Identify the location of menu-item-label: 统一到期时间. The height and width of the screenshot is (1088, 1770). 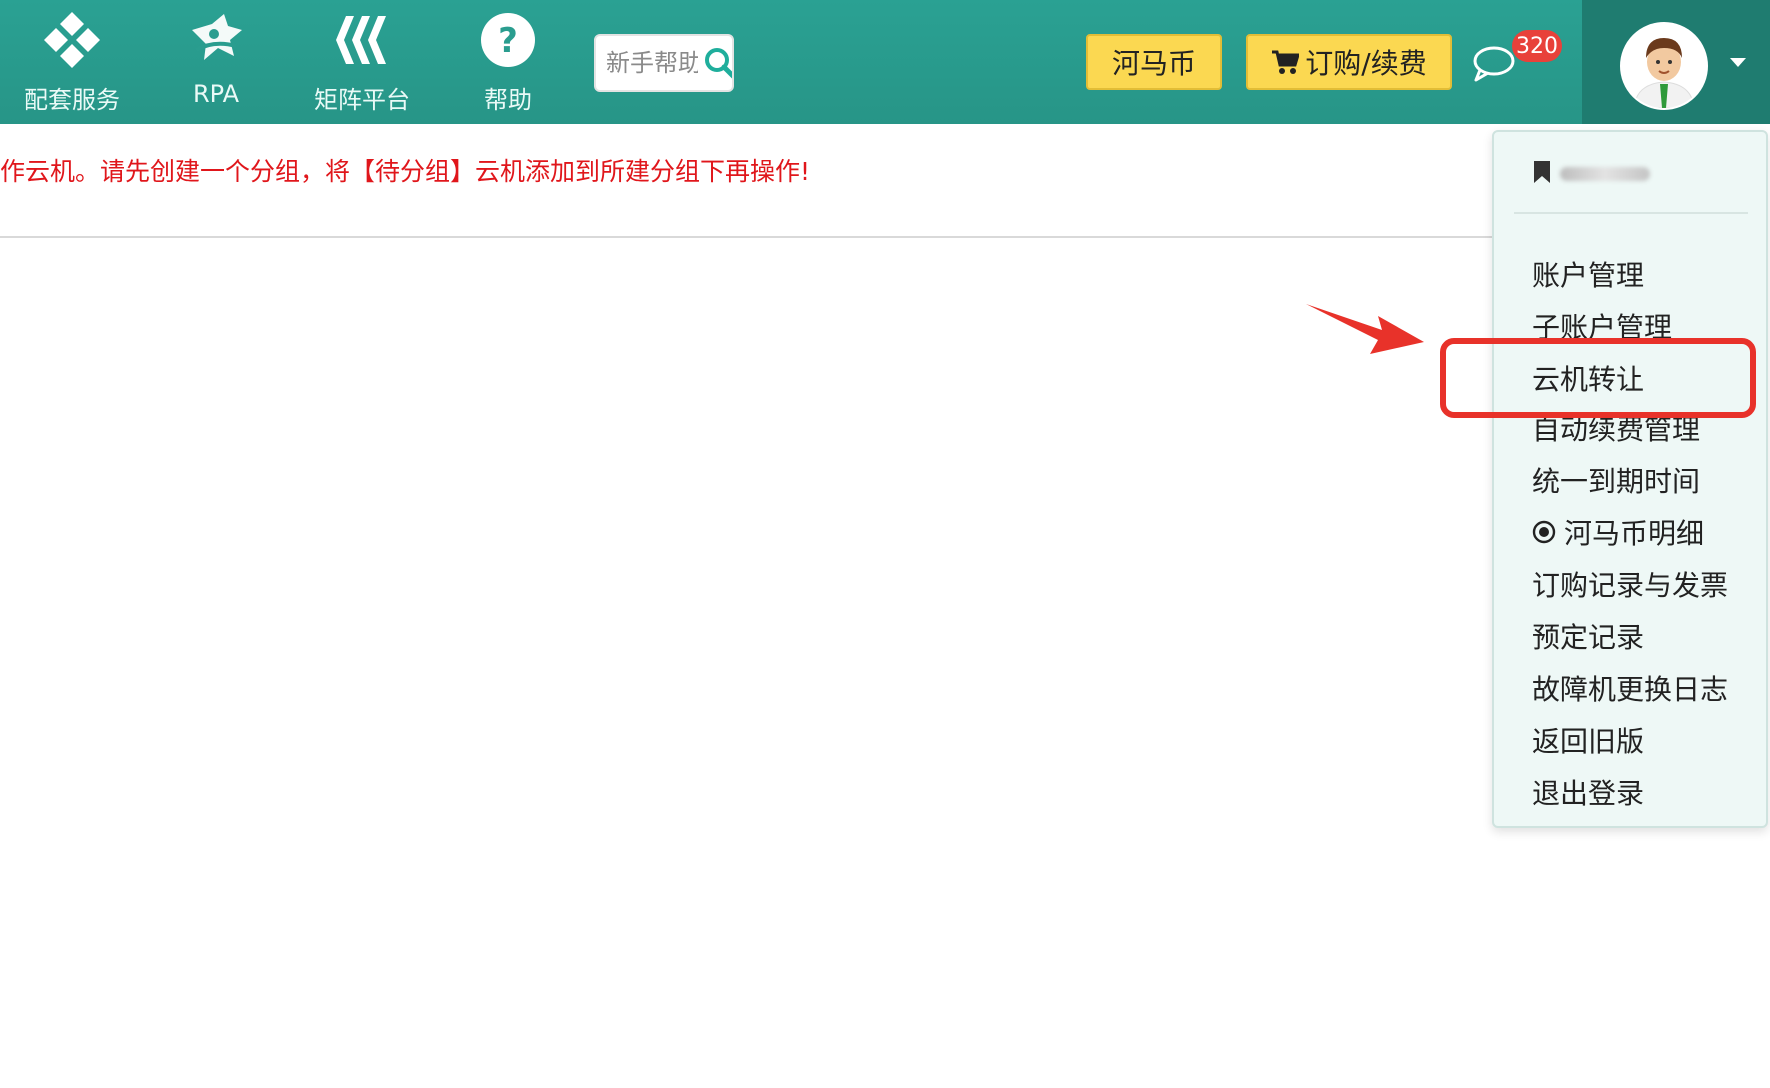
(1616, 481).